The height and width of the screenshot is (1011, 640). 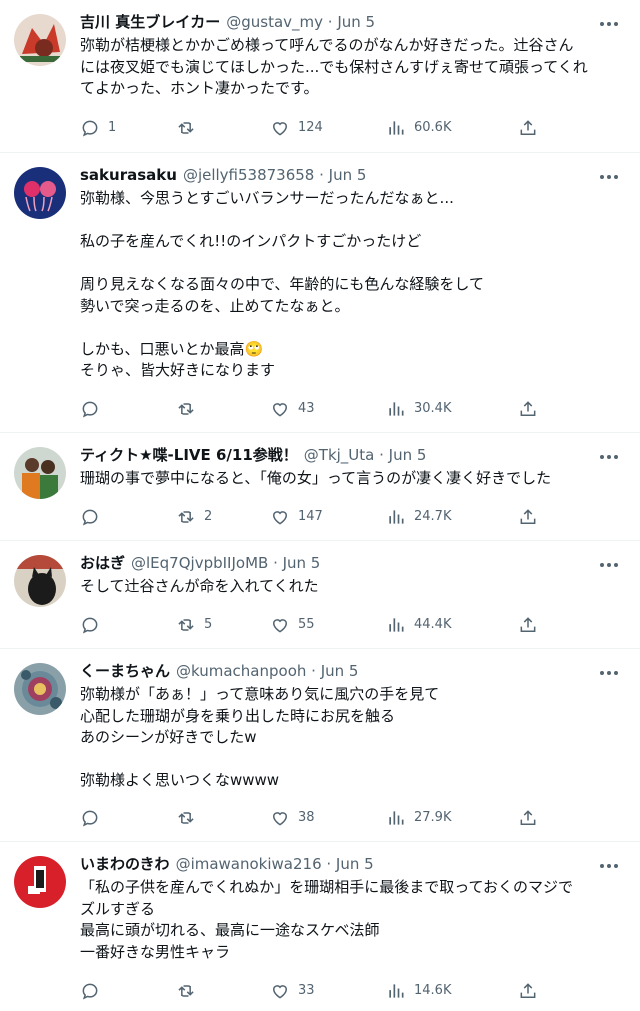 I want to click on views-button: 27.9K, so click(x=418, y=818).